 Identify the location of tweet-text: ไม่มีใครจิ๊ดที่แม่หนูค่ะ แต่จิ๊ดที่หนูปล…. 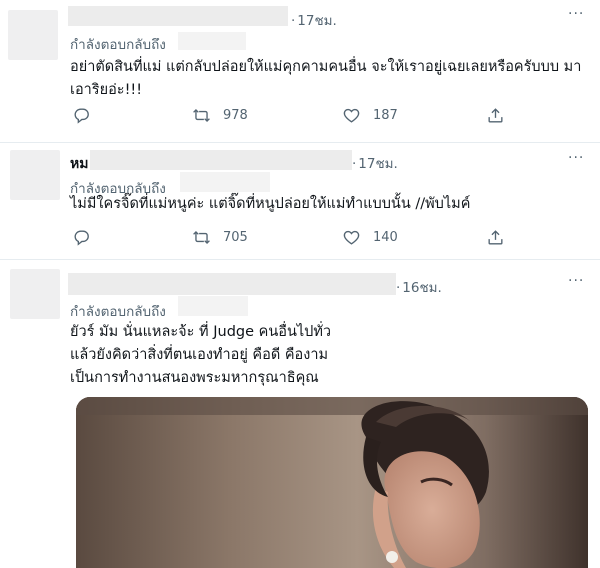
(270, 204).